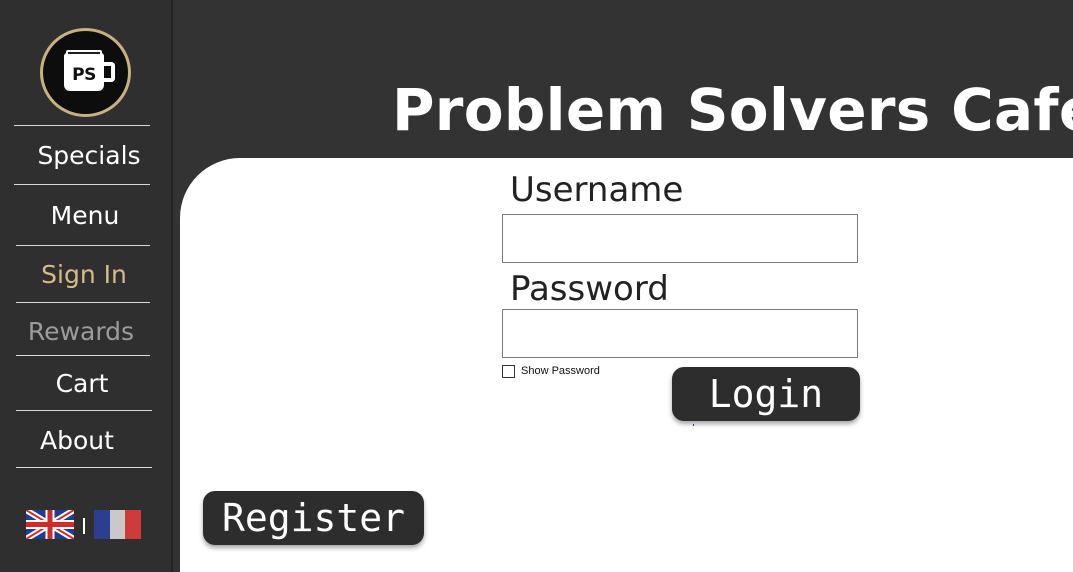 The image size is (1073, 572). Describe the element at coordinates (85, 215) in the screenshot. I see `sidebar-item-menu: Menu` at that location.